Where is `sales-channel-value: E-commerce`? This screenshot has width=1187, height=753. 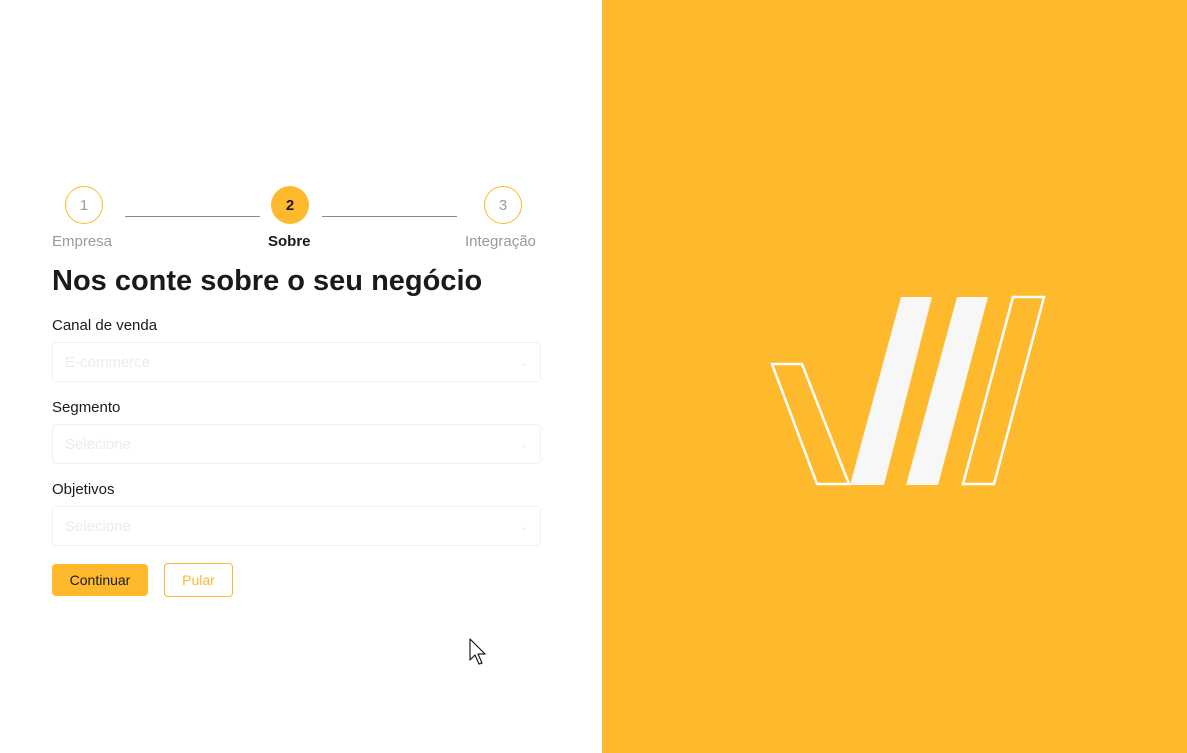 sales-channel-value: E-commerce is located at coordinates (108, 362).